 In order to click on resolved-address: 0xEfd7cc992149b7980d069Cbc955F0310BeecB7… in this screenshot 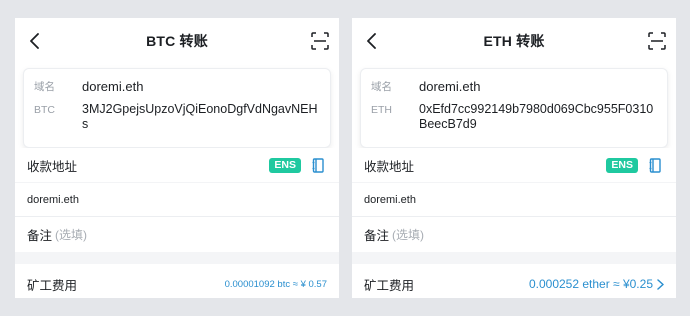, I will do `click(536, 116)`.